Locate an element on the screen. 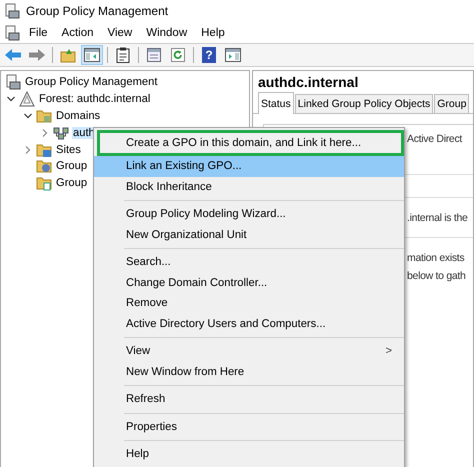 The image size is (474, 467). tree-pane-icon is located at coordinates (92, 55).